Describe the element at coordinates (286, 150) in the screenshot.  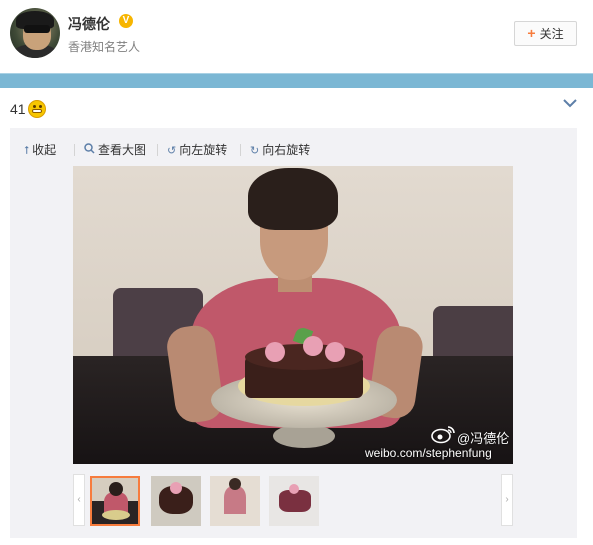
I see `rotate-right-label: 向右旋转` at that location.